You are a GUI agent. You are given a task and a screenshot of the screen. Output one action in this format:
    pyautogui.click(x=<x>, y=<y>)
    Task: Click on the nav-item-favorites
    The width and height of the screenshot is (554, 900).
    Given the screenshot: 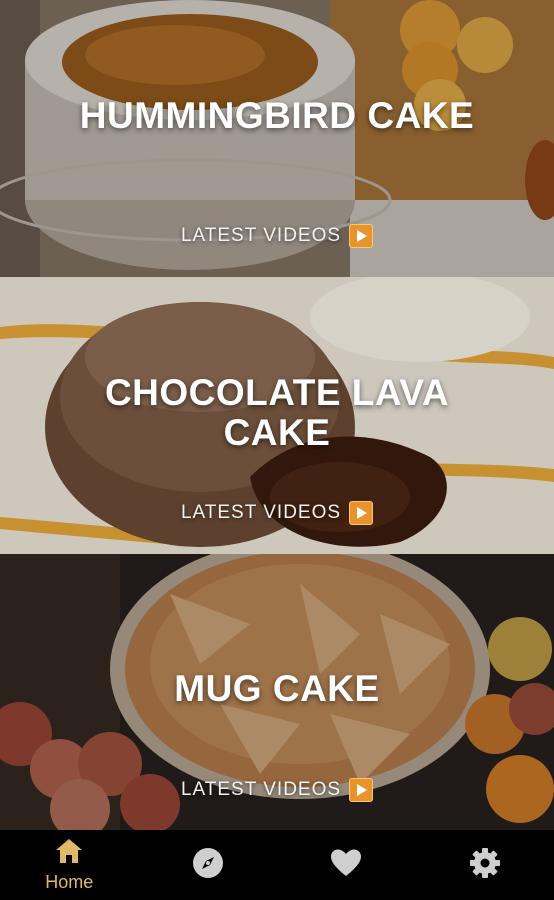 What is the action you would take?
    pyautogui.click(x=346, y=865)
    